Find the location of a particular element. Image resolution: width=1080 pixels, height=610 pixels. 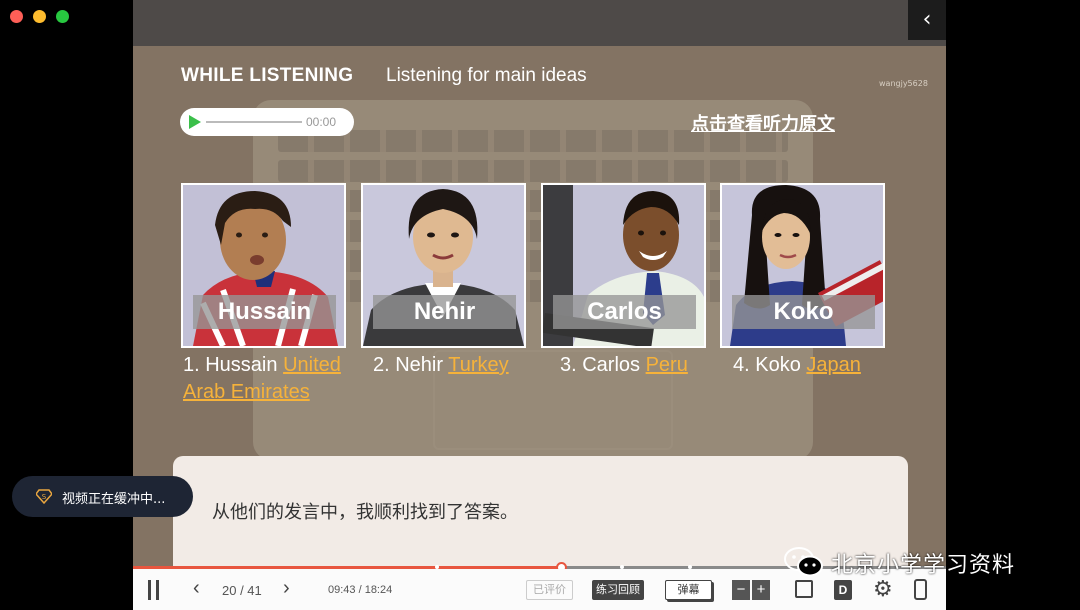

diamond-badge-icon: S is located at coordinates (44, 496).